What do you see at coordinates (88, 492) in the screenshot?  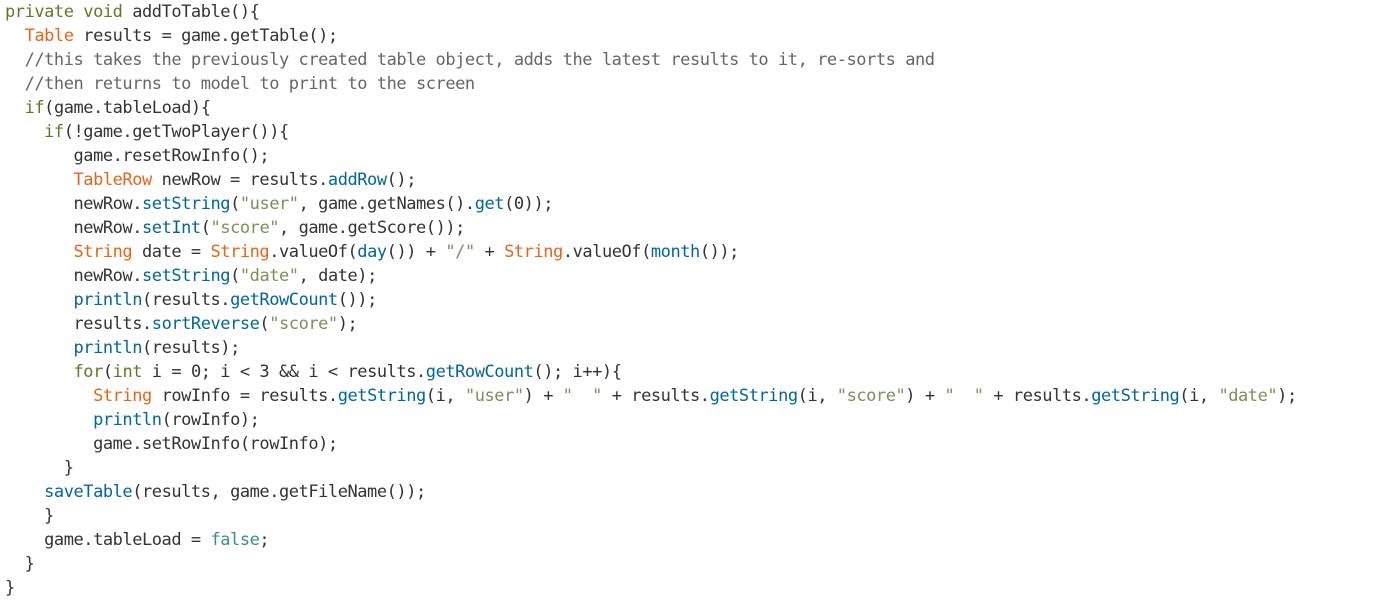 I see `function-token: saveTable` at bounding box center [88, 492].